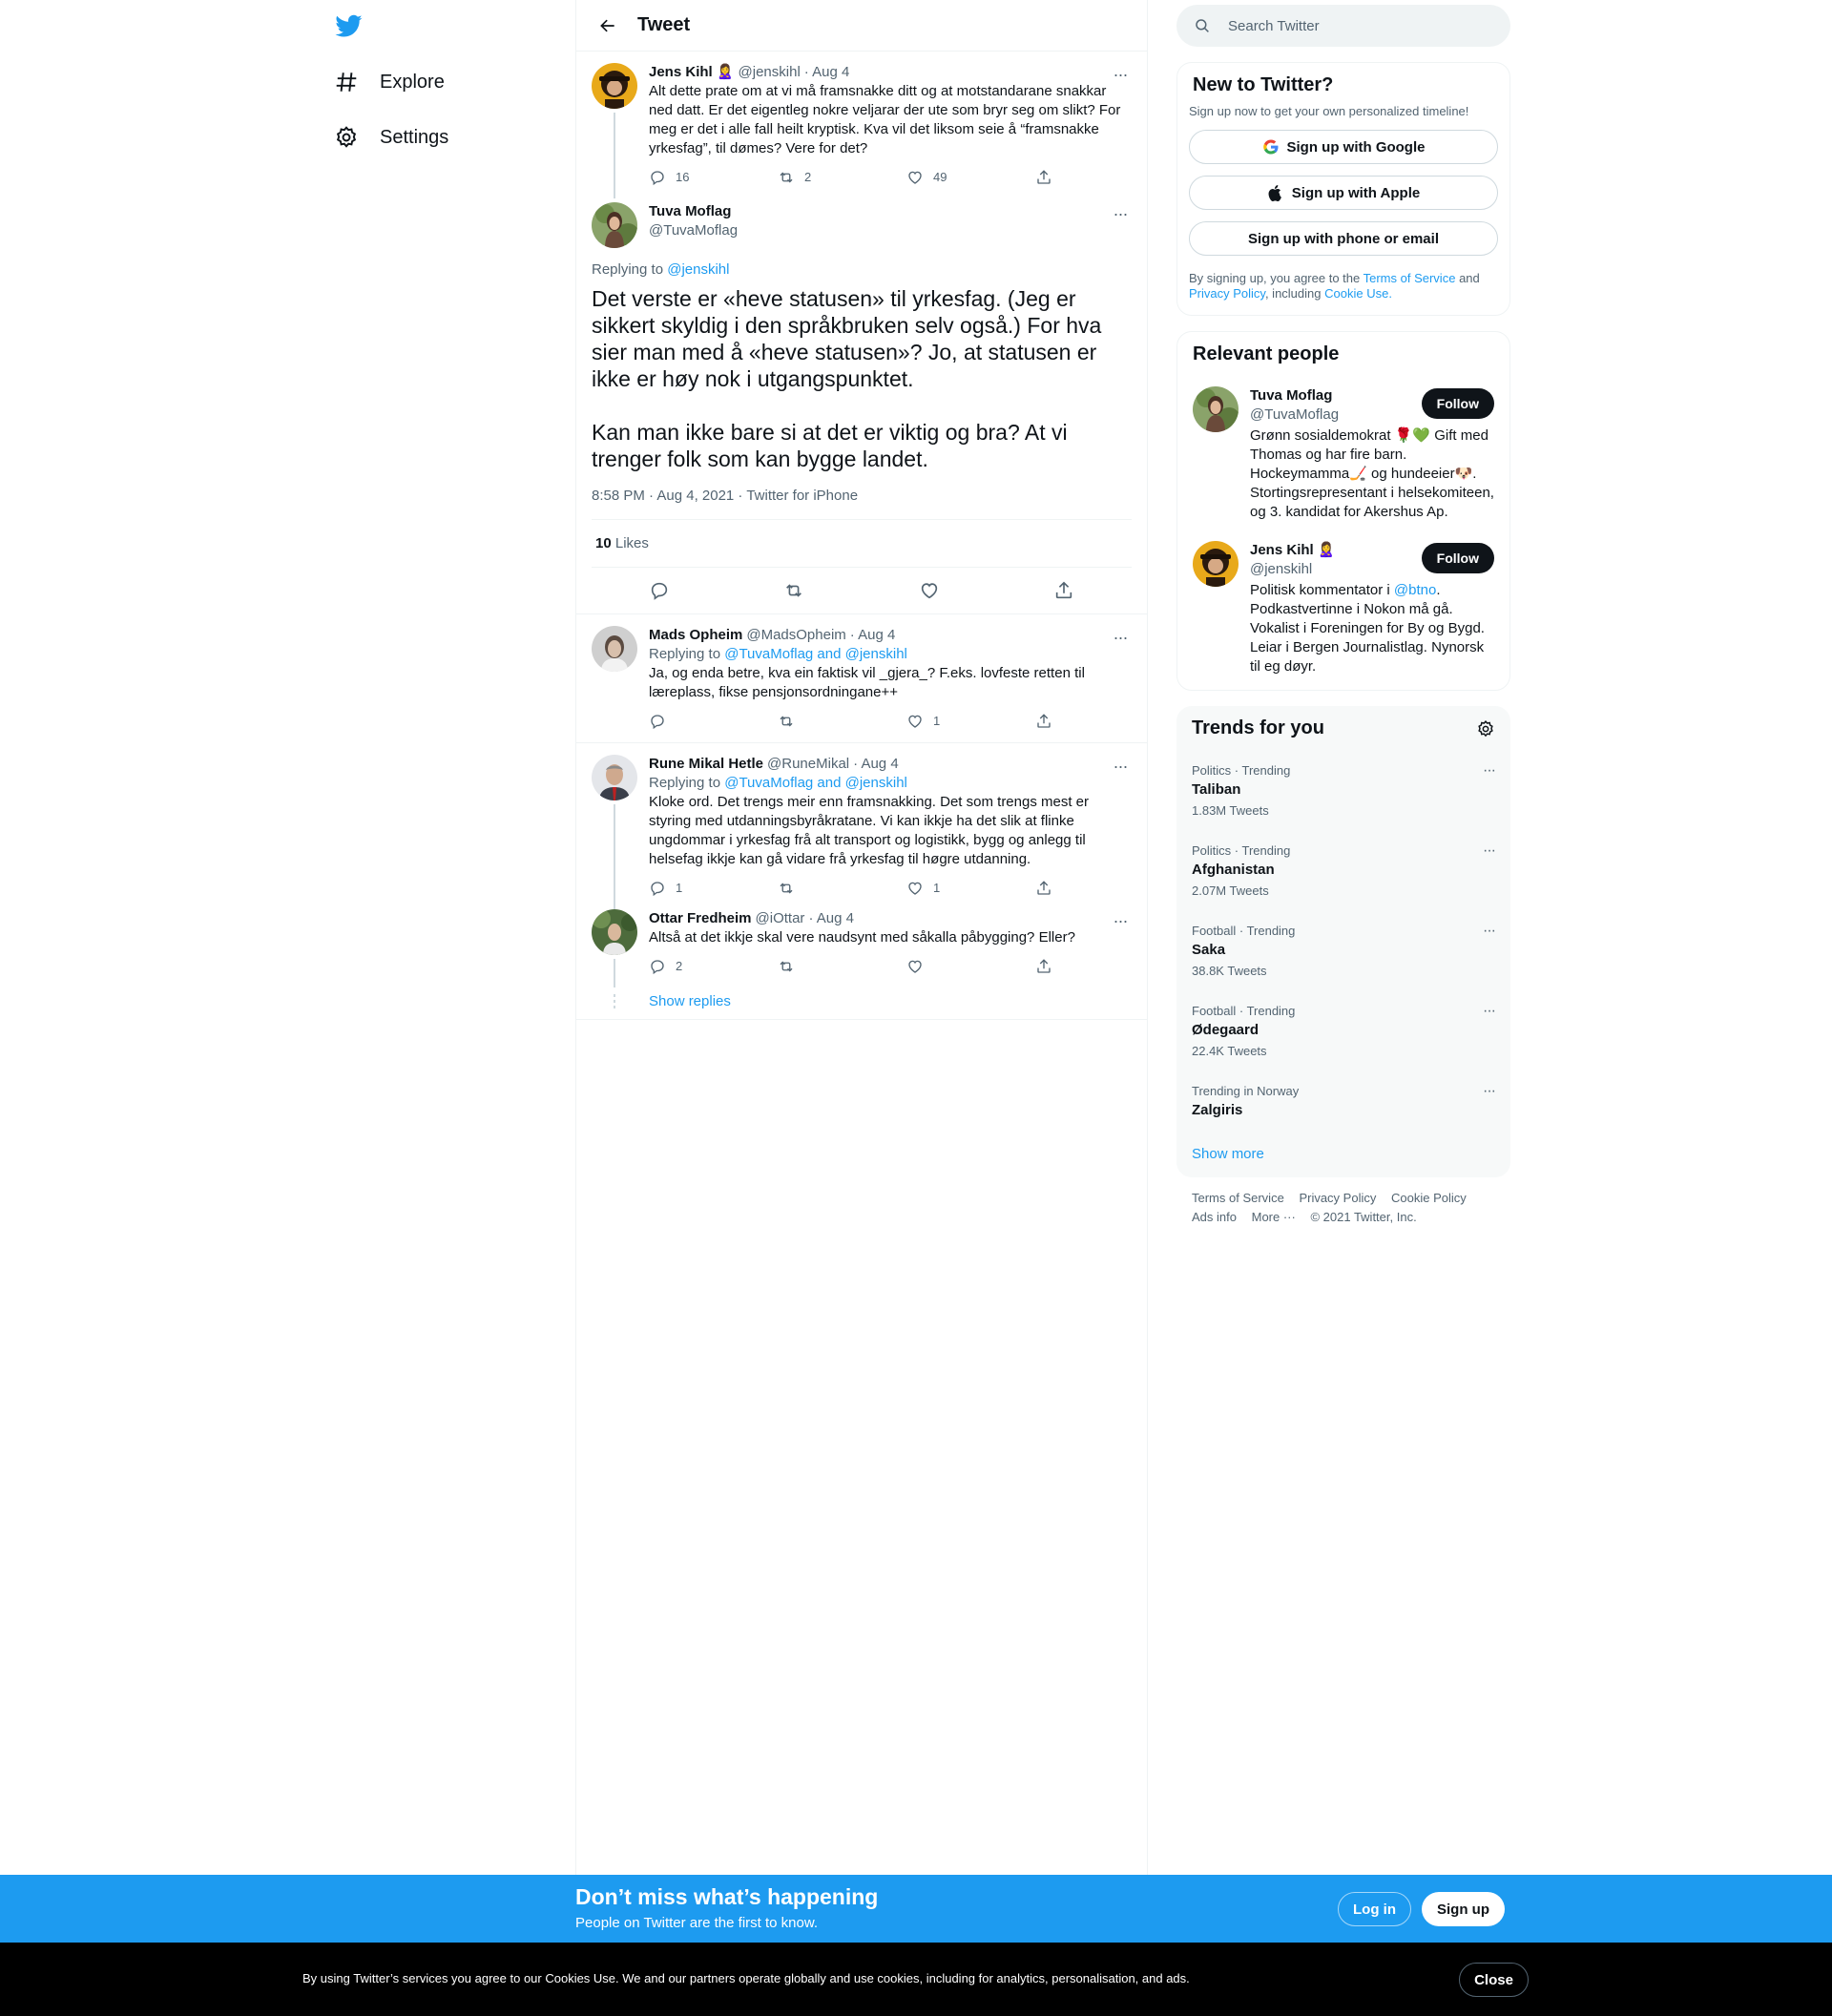  What do you see at coordinates (1429, 1198) in the screenshot?
I see `footer-link: Cookie Policy` at bounding box center [1429, 1198].